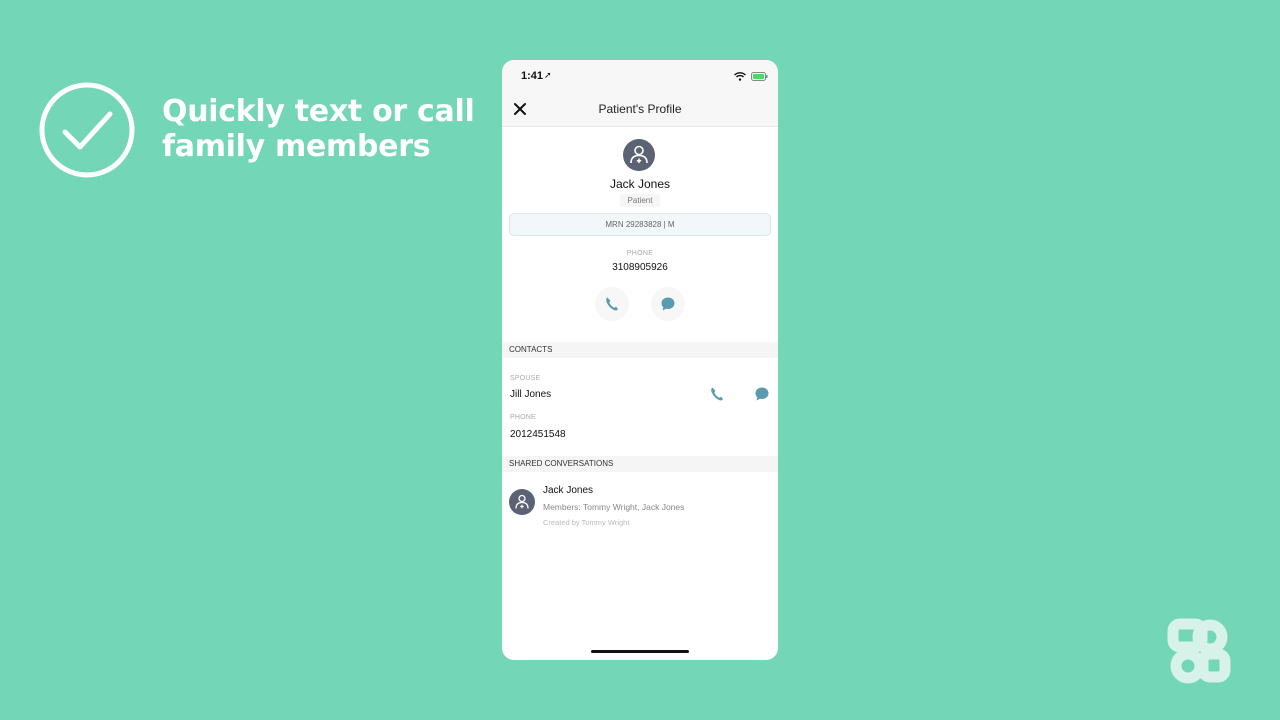  Describe the element at coordinates (759, 76) in the screenshot. I see `battery-icon` at that location.